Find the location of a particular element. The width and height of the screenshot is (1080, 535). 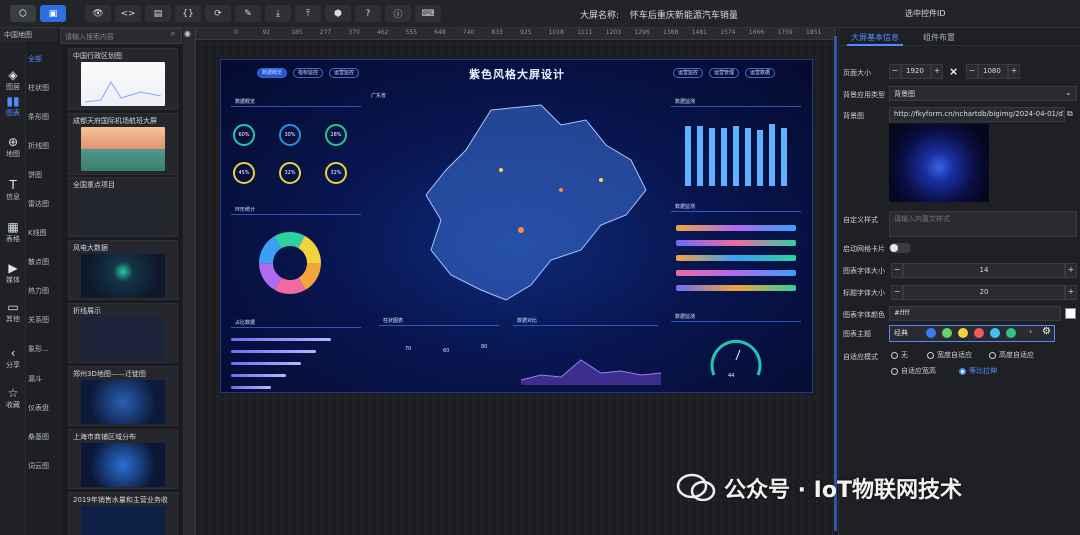

title-font-size-input: 20 is located at coordinates (984, 292).